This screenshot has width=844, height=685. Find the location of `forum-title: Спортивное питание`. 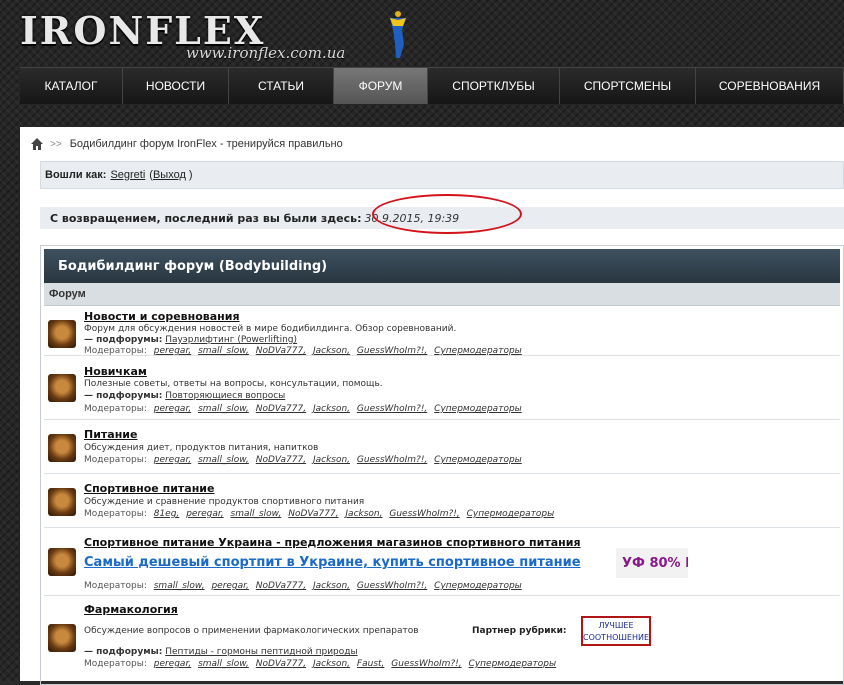

forum-title: Спортивное питание is located at coordinates (149, 488).